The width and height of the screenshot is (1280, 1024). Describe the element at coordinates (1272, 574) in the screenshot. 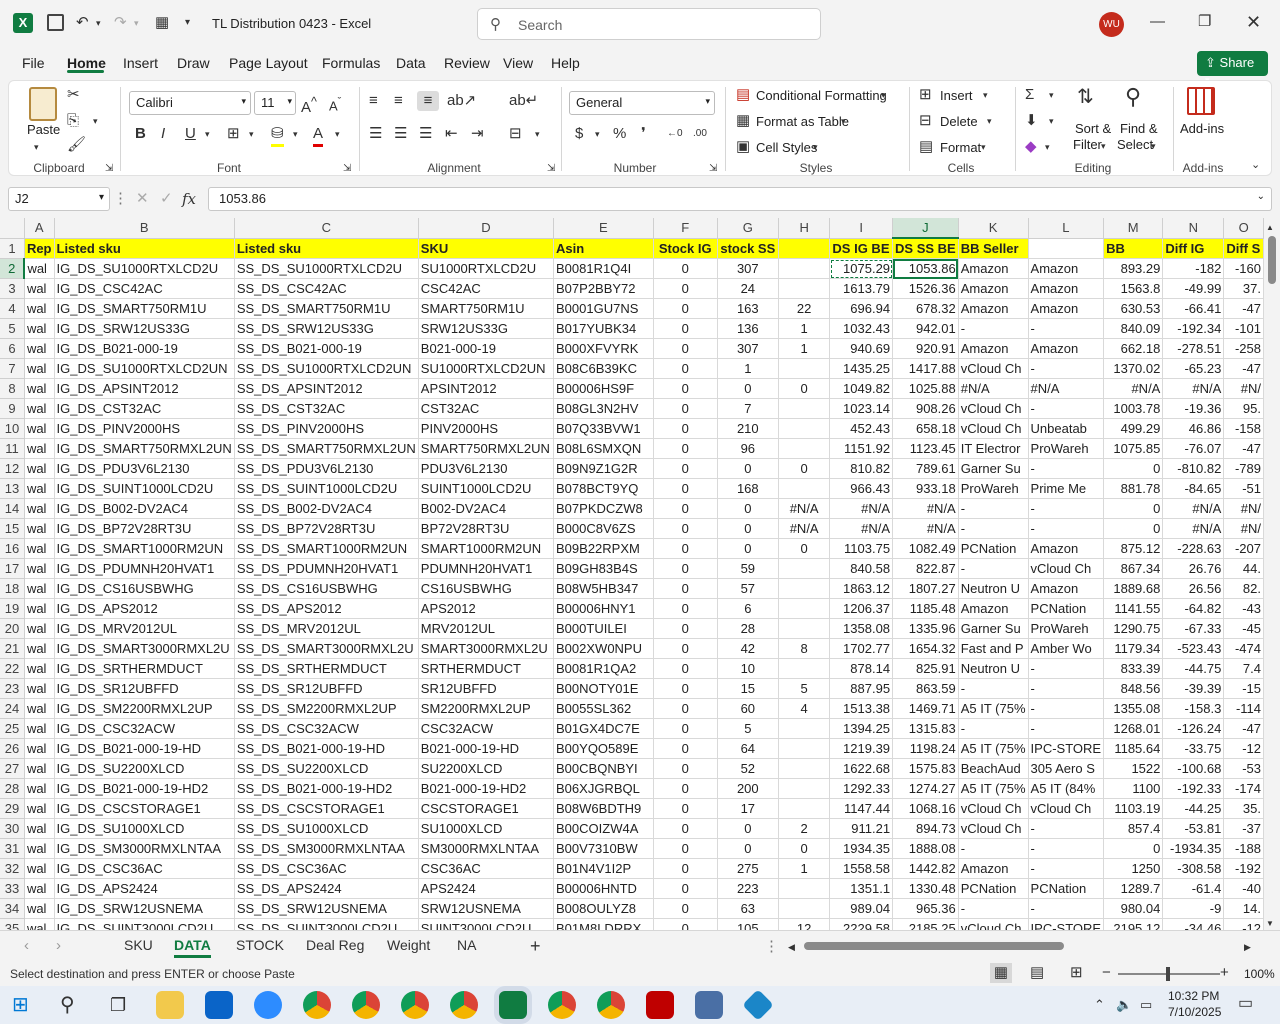

I see `vertical-scrollbar: ▲ ▼` at that location.